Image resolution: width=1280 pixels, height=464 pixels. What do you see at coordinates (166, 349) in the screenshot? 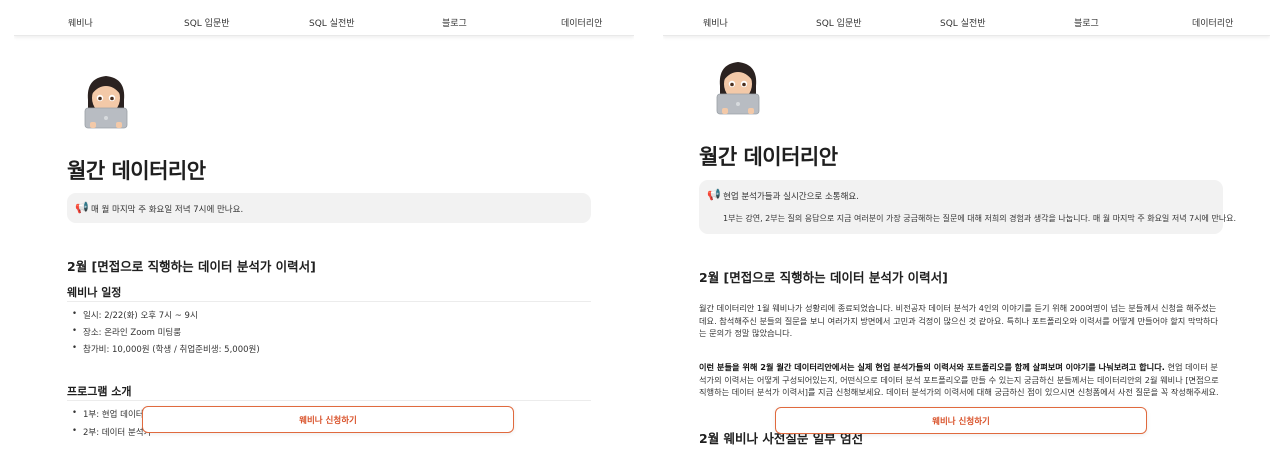
I see `list-item: 참가비: 10,000원 (학생 / 취업준비생: 5,000원)` at bounding box center [166, 349].